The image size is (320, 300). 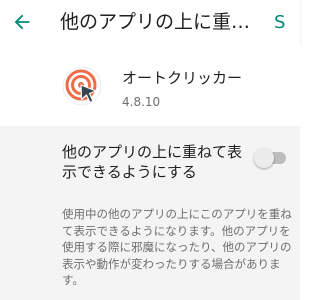 What do you see at coordinates (141, 102) in the screenshot?
I see `app-version: 4.8.10` at bounding box center [141, 102].